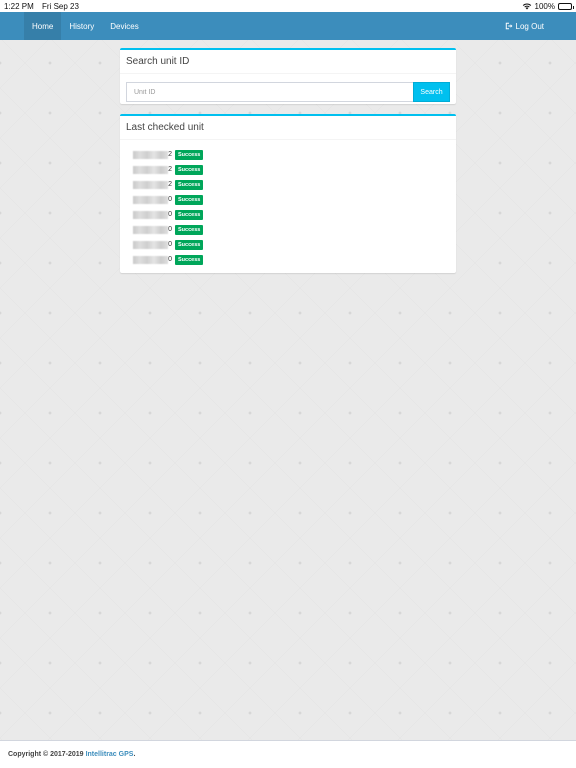 The image size is (576, 768). What do you see at coordinates (134, 754) in the screenshot?
I see `footer-suffix: .` at bounding box center [134, 754].